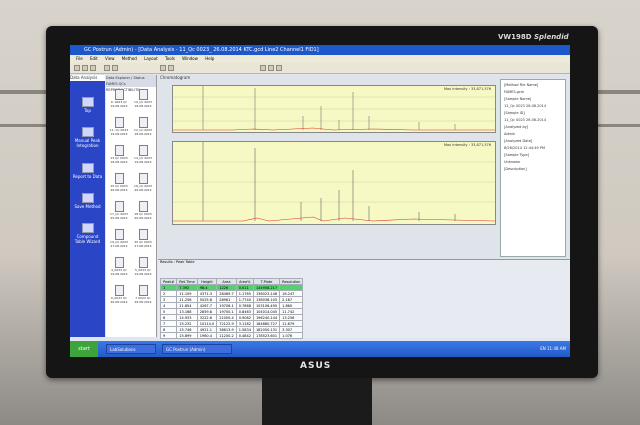  Describe the element at coordinates (163, 68) in the screenshot. I see `zoom-icon` at that location.